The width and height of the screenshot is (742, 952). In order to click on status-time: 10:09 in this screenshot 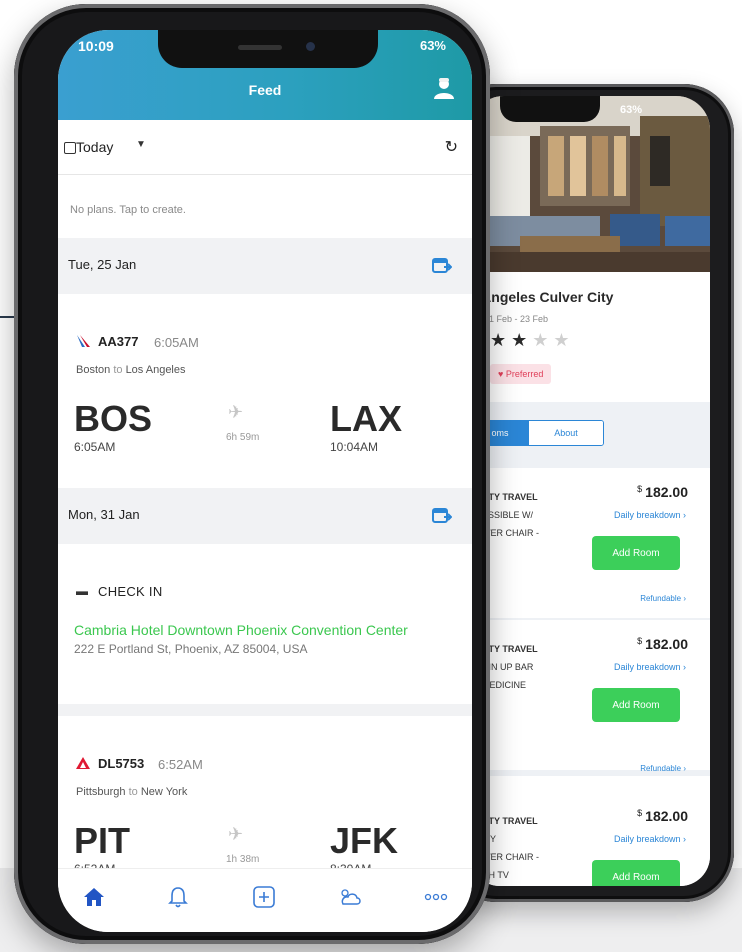, I will do `click(96, 46)`.